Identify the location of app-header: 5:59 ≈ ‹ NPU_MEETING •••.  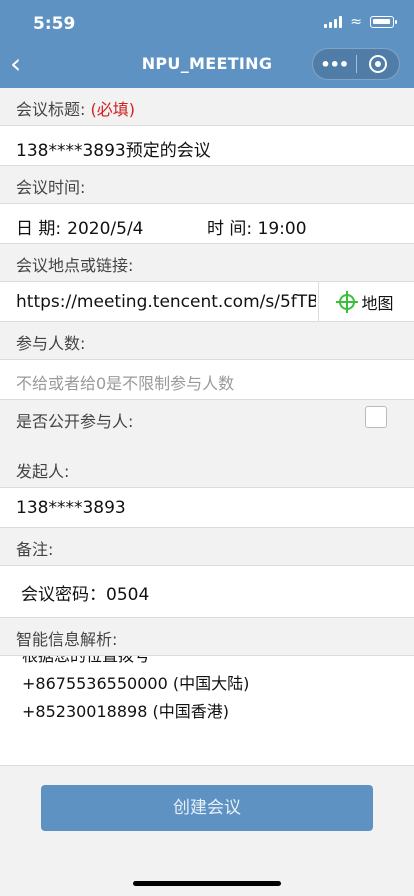
(207, 44).